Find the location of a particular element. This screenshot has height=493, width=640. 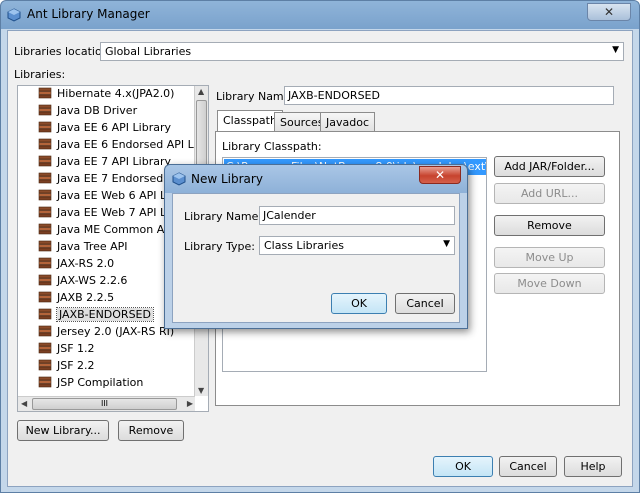

window-close-button: ✕ is located at coordinates (609, 12).